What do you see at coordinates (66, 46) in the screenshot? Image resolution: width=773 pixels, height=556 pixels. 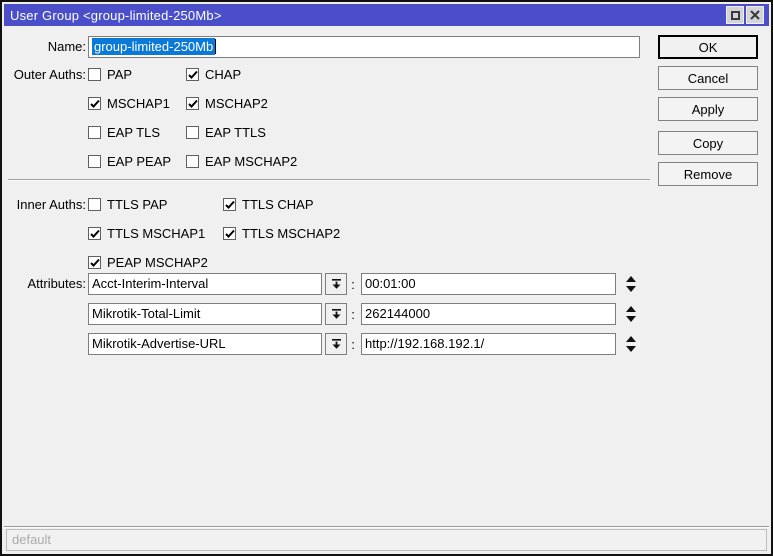 I see `name-label: Name:` at bounding box center [66, 46].